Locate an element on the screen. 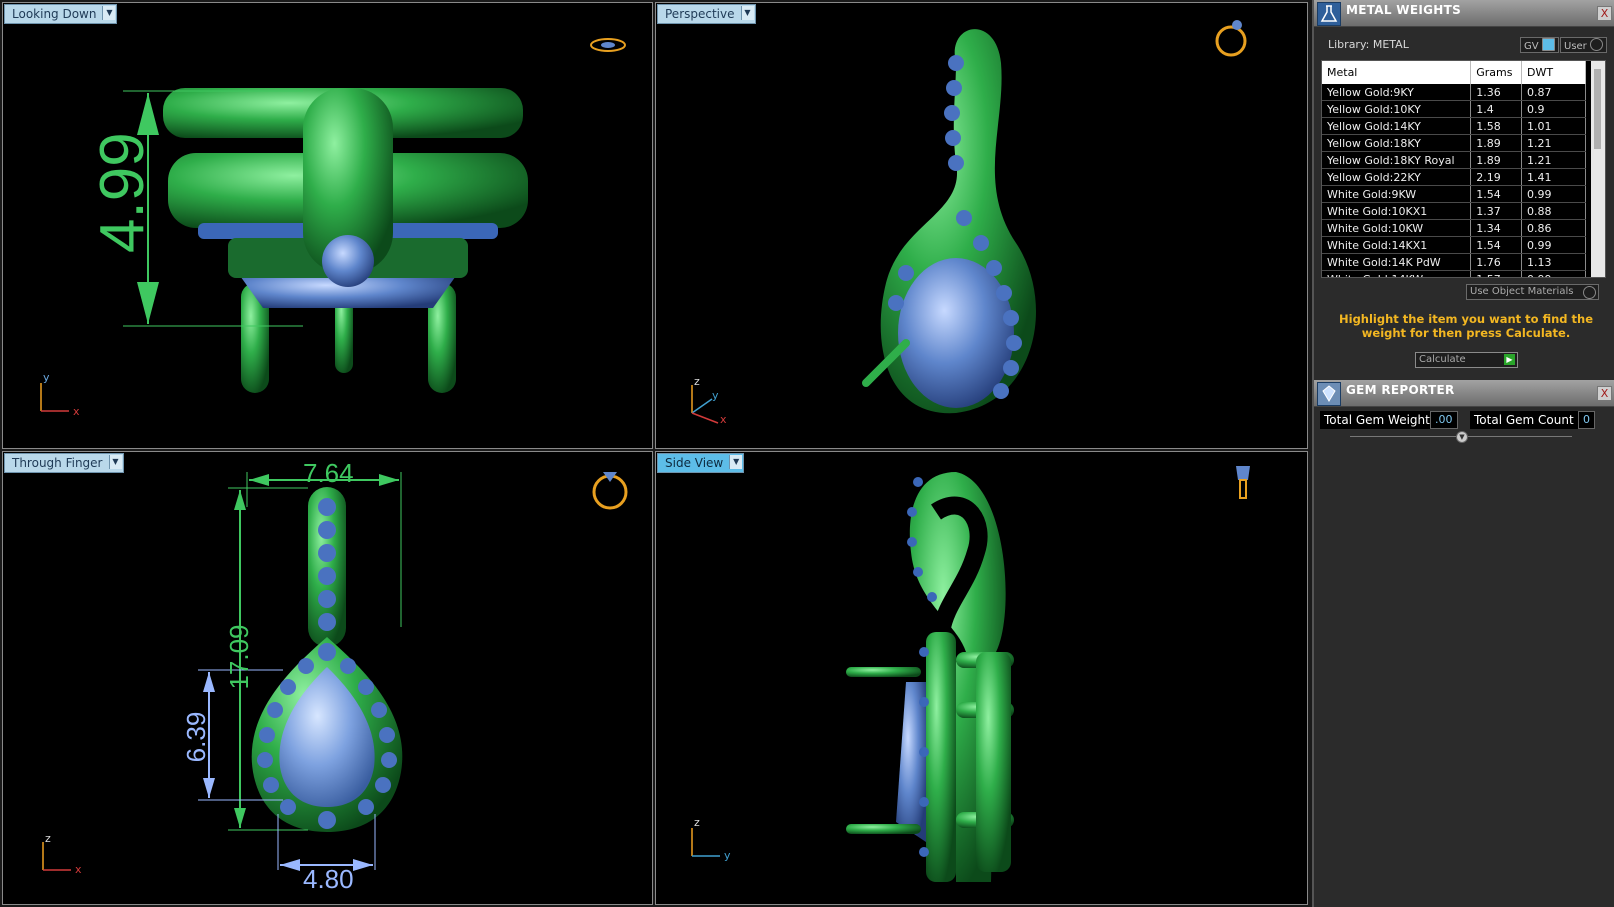  grams-cell: 1.57 is located at coordinates (1496, 273).